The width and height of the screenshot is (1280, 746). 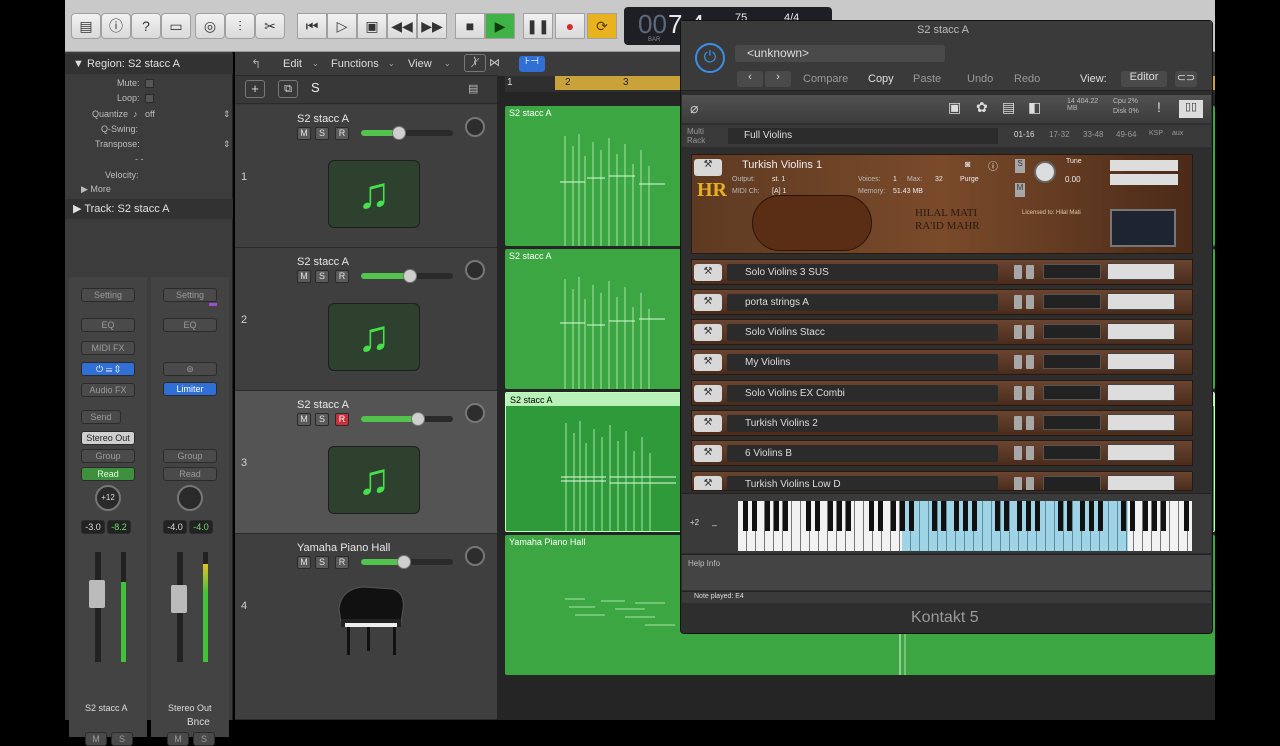 I want to click on cycle-button: ⟳, so click(x=602, y=26).